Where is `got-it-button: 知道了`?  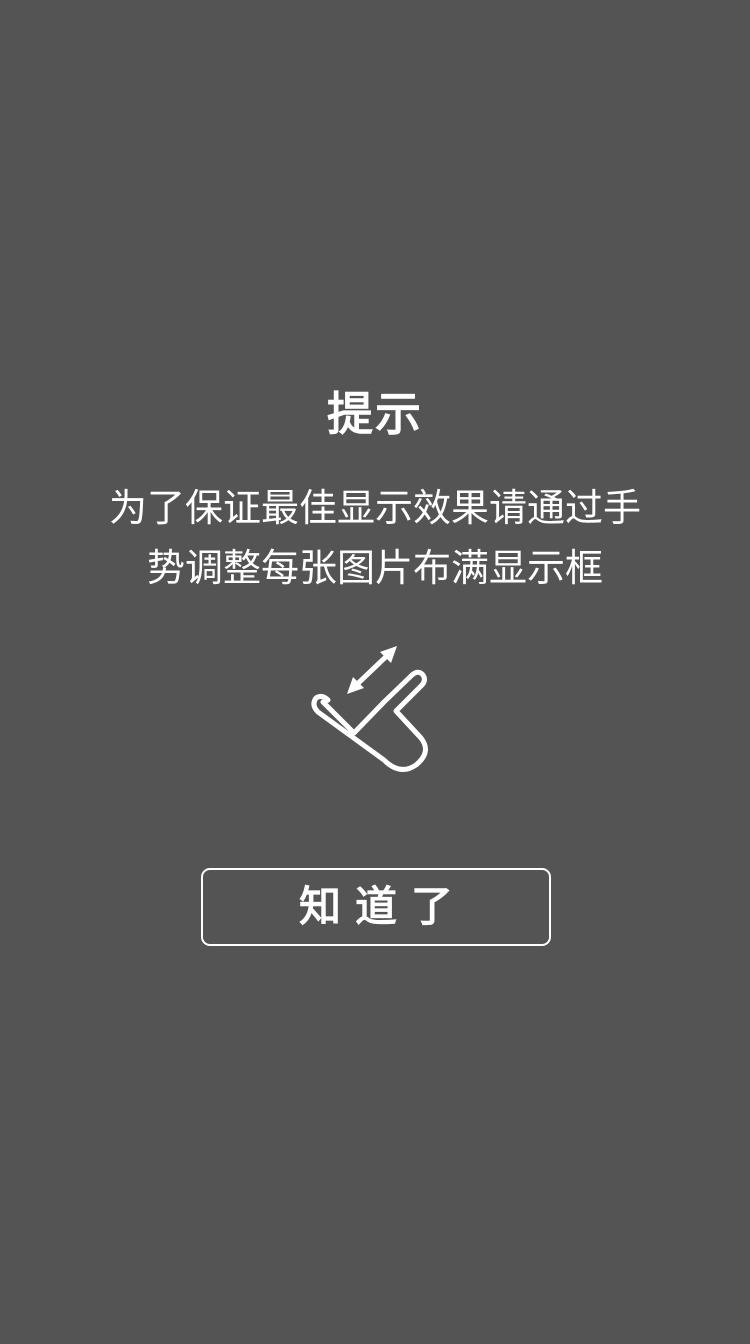 got-it-button: 知道了 is located at coordinates (376, 907).